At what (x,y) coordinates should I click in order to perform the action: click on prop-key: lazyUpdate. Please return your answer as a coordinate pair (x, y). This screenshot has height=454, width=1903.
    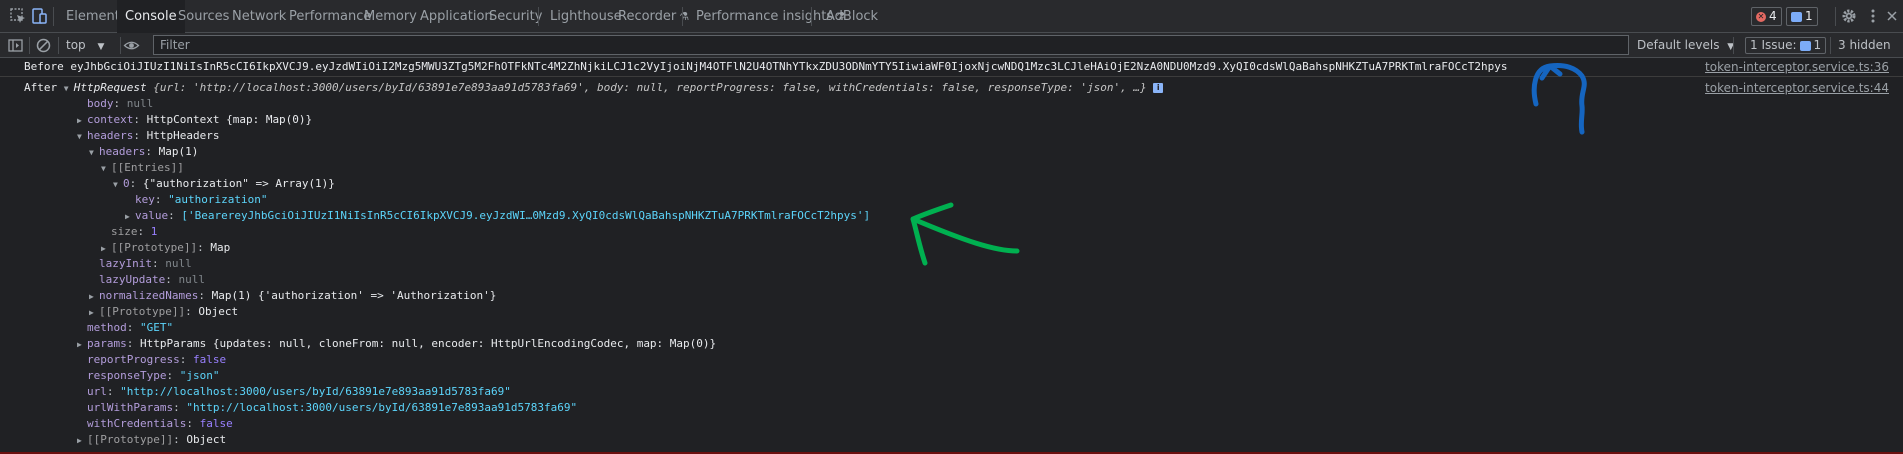
    Looking at the image, I should click on (132, 279).